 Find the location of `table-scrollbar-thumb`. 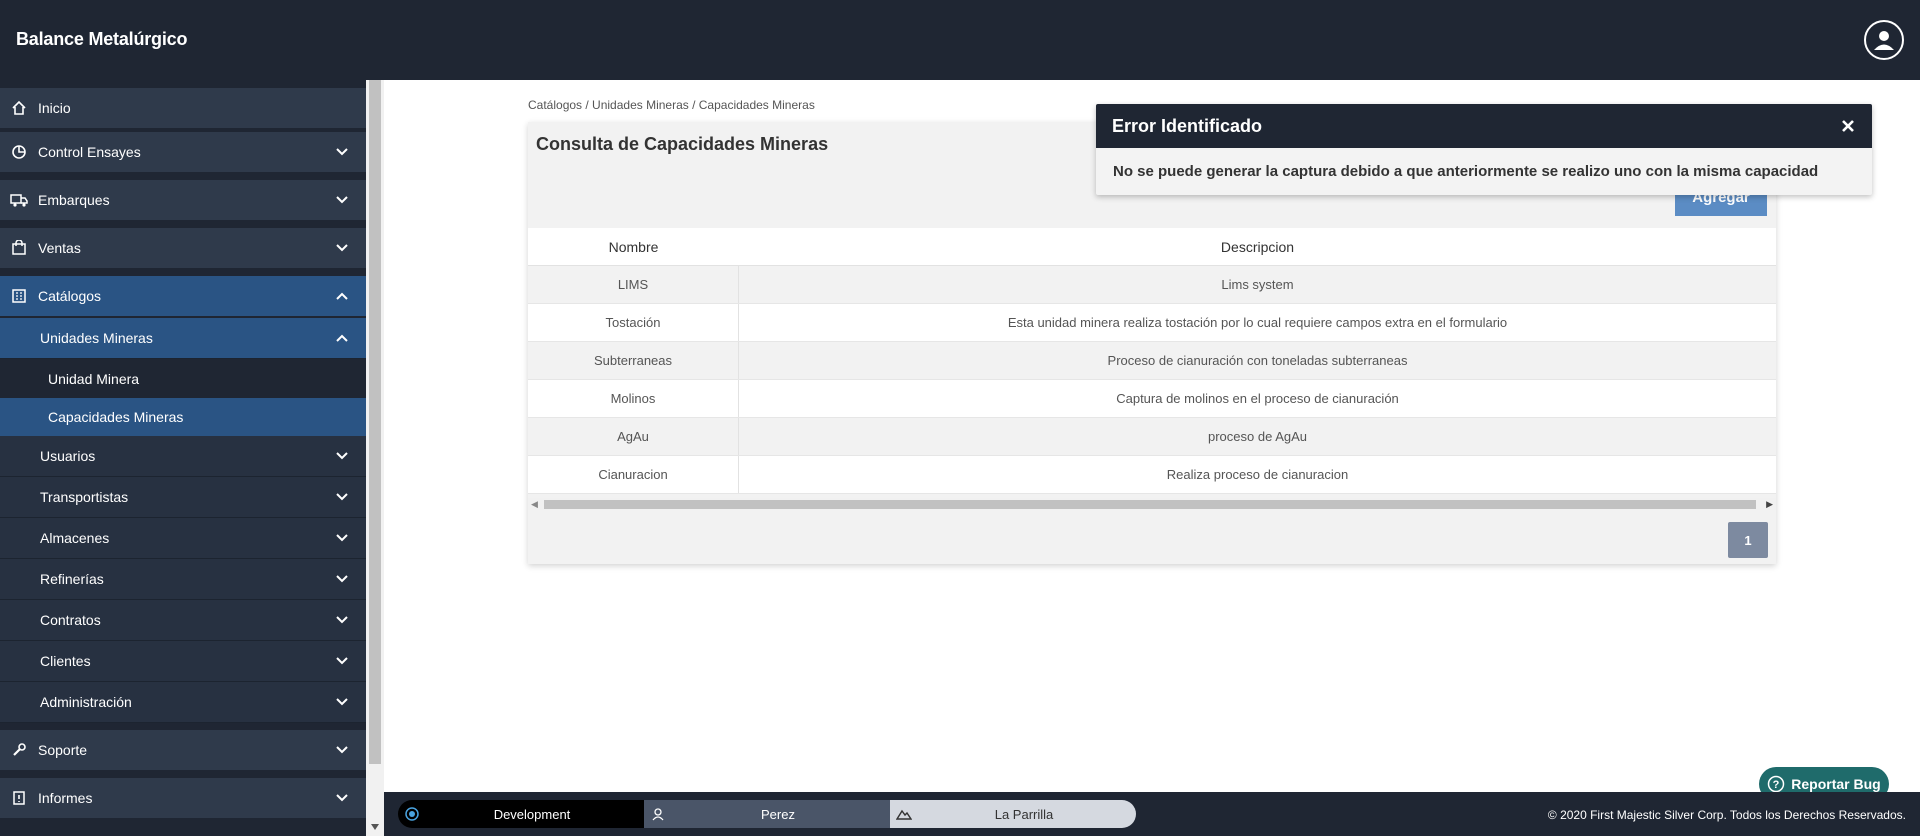

table-scrollbar-thumb is located at coordinates (1150, 504).